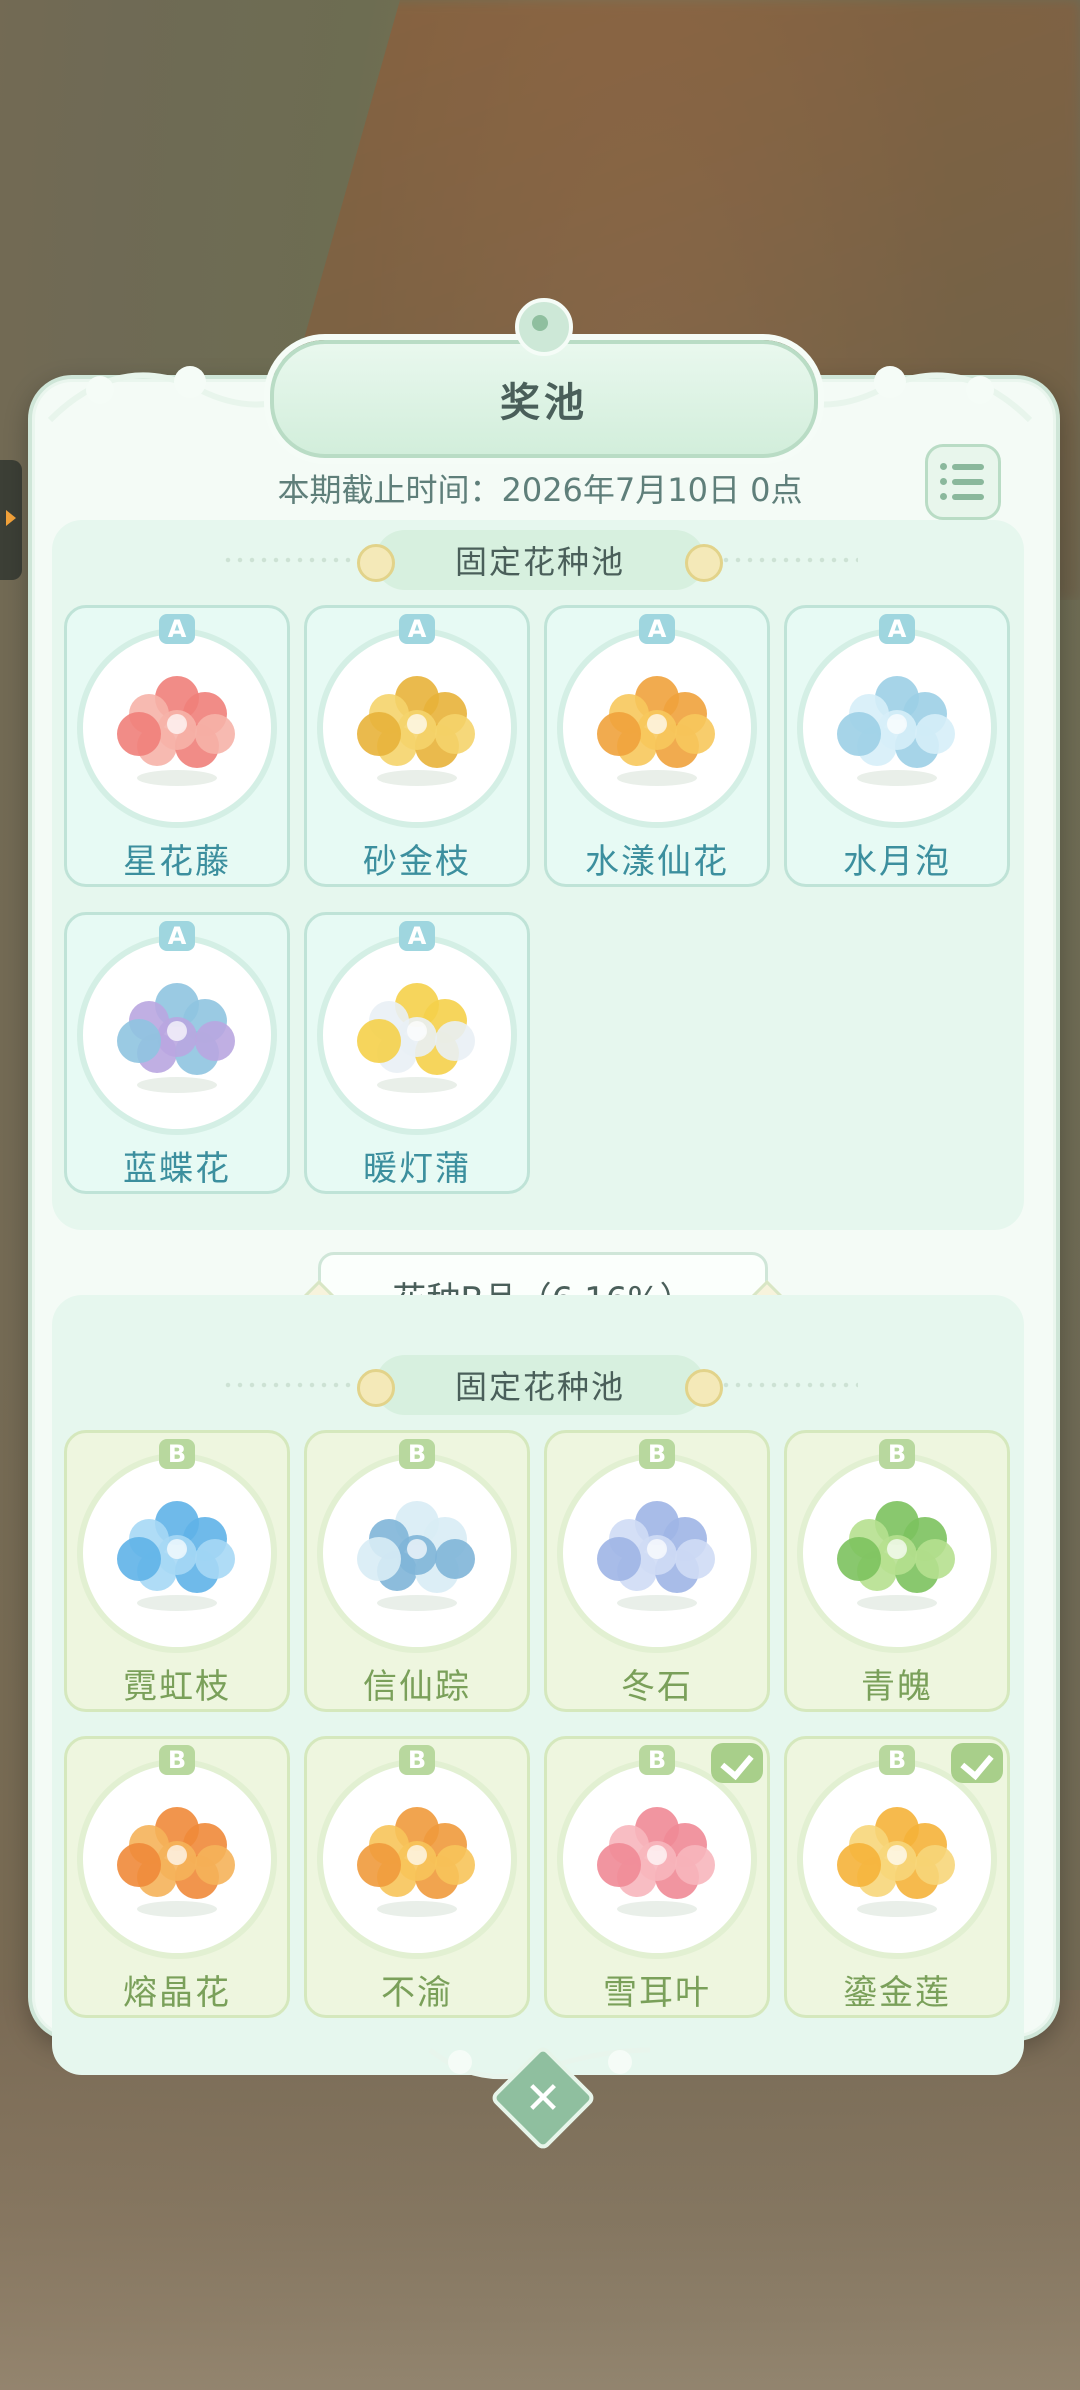 Image resolution: width=1080 pixels, height=2390 pixels. Describe the element at coordinates (544, 403) in the screenshot. I see `page-title: 奖池` at that location.